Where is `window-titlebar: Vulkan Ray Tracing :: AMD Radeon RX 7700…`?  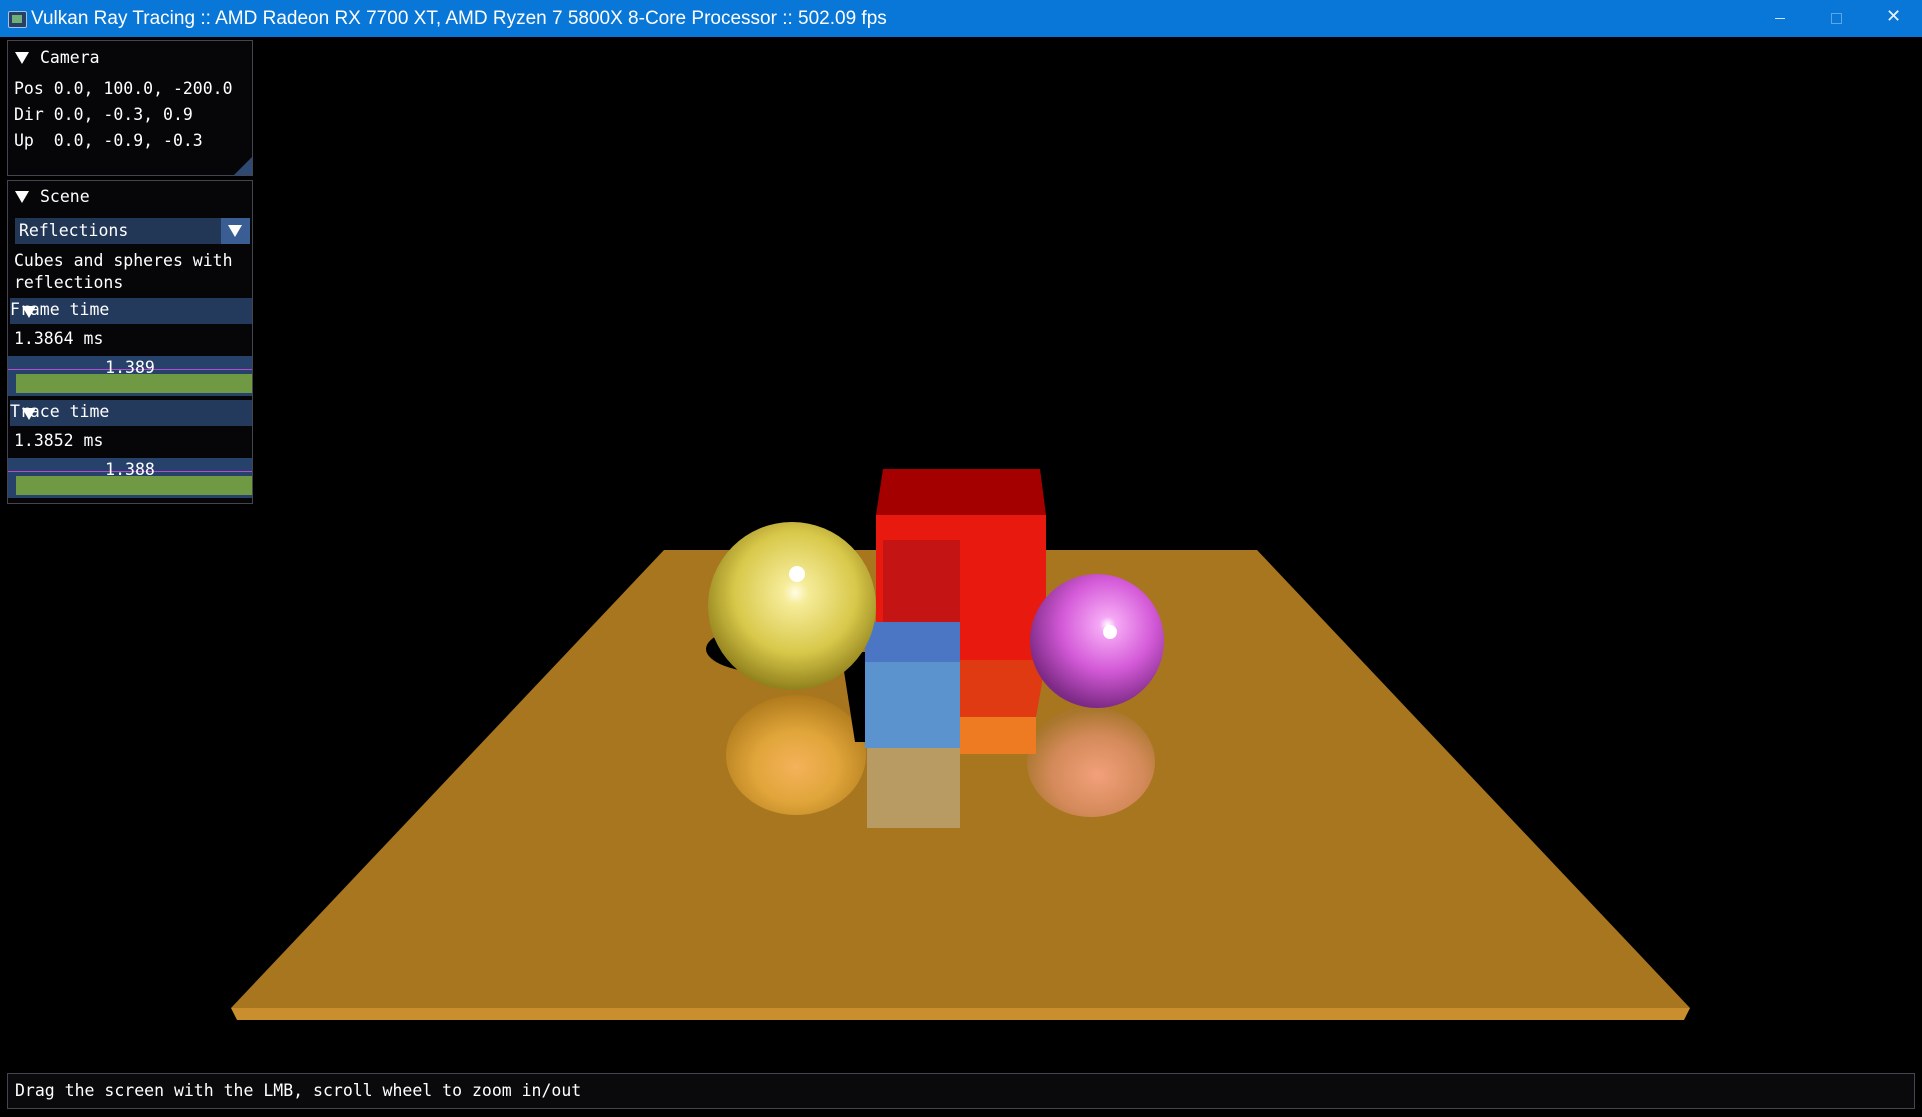 window-titlebar: Vulkan Ray Tracing :: AMD Radeon RX 7700… is located at coordinates (961, 18).